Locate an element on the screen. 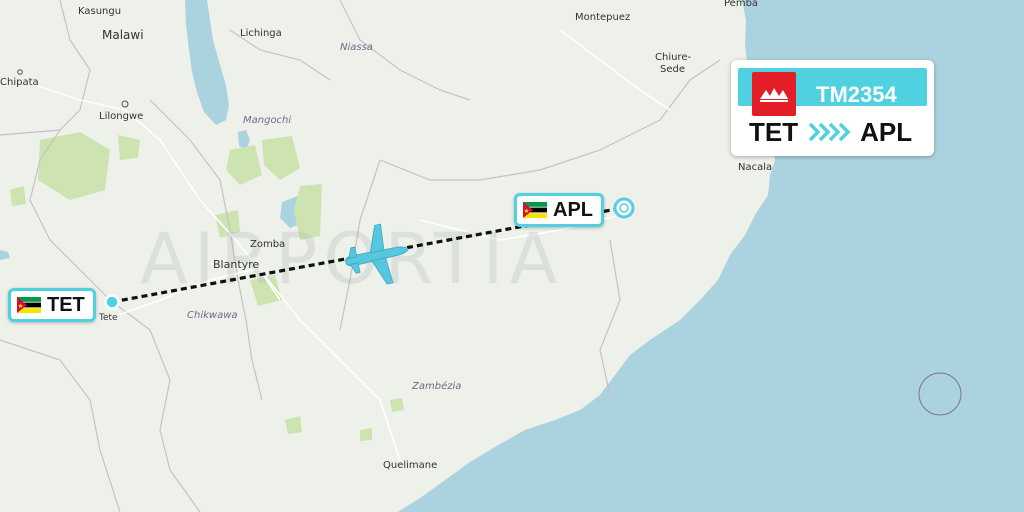 The width and height of the screenshot is (1024, 512). region-label: Mangochi is located at coordinates (267, 120).